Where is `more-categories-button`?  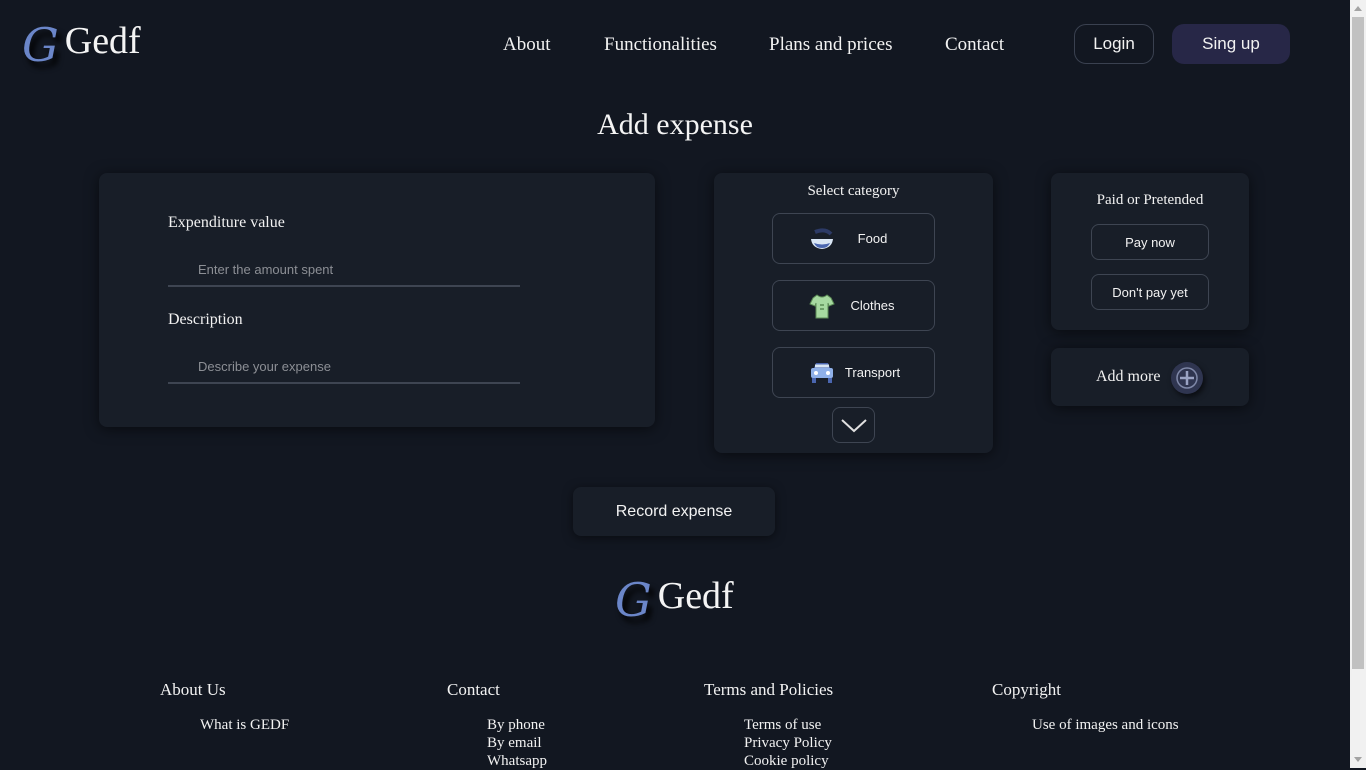 more-categories-button is located at coordinates (853, 425).